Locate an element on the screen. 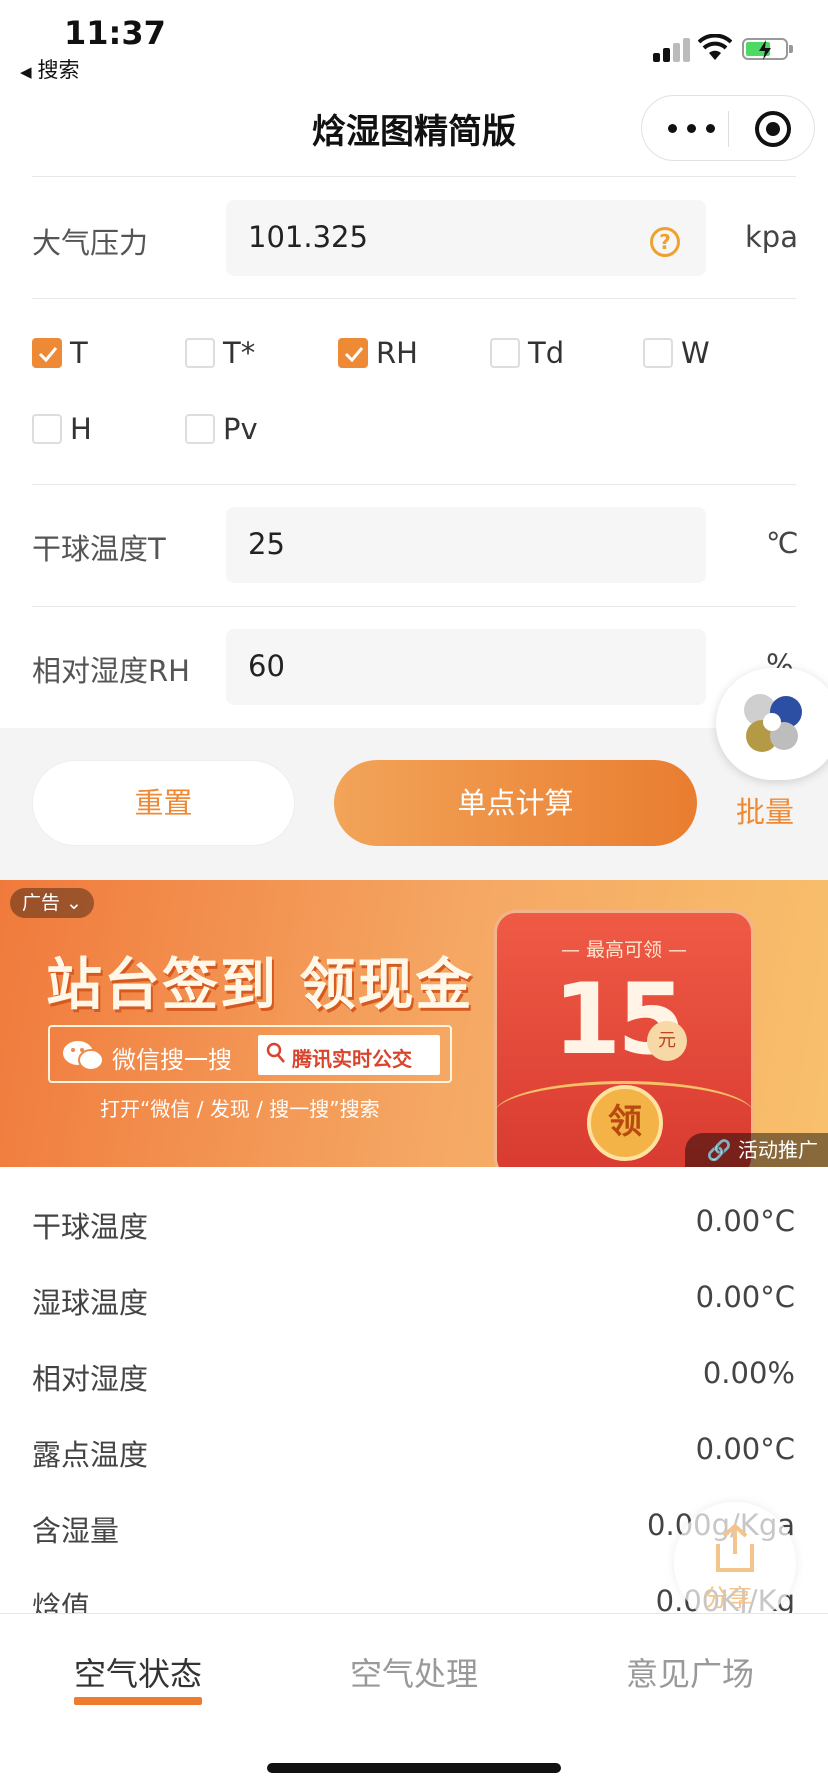 The image size is (828, 1792). pressure-label: 大气压力 is located at coordinates (90, 243).